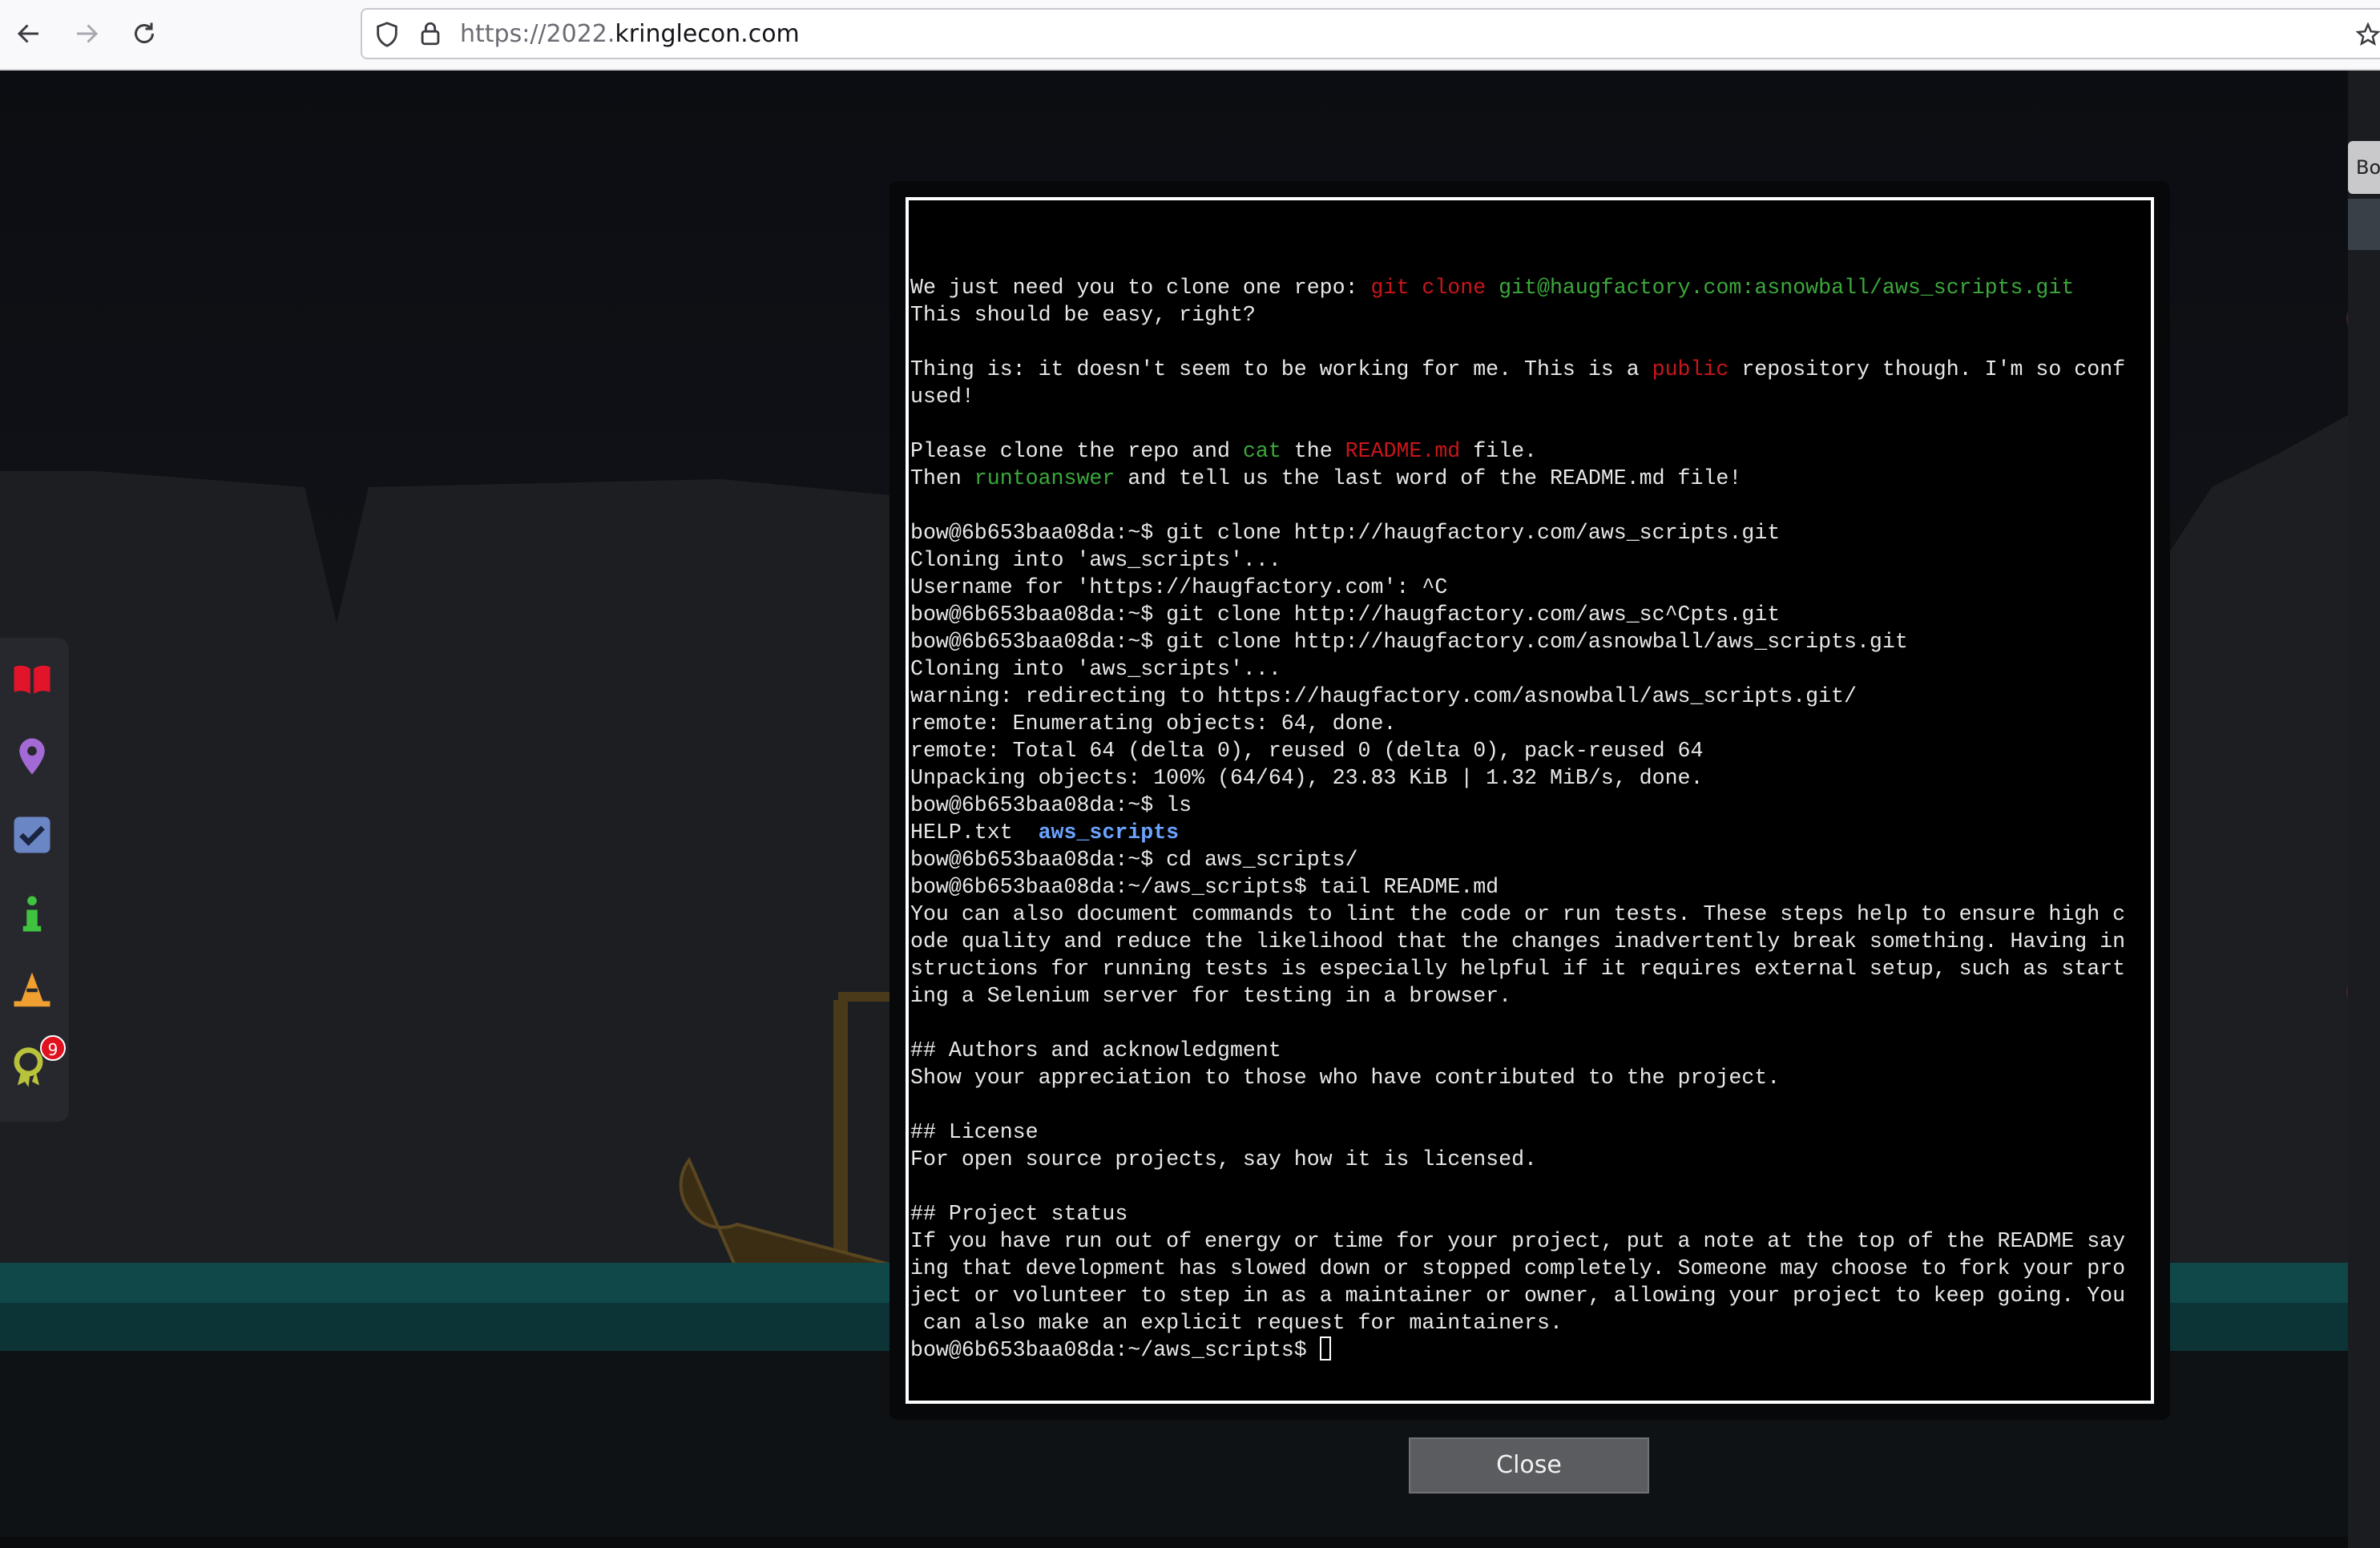 The height and width of the screenshot is (1548, 2380). What do you see at coordinates (2364, 167) in the screenshot?
I see `right-edge-tab: Bo` at bounding box center [2364, 167].